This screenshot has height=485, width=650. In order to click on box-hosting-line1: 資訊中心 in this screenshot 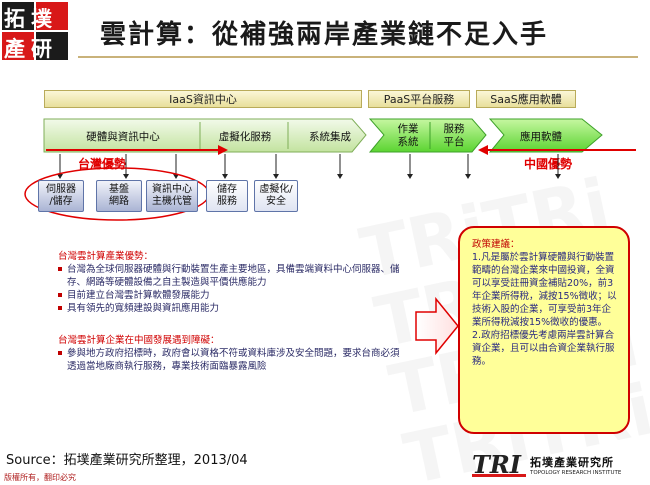, I will do `click(172, 189)`.